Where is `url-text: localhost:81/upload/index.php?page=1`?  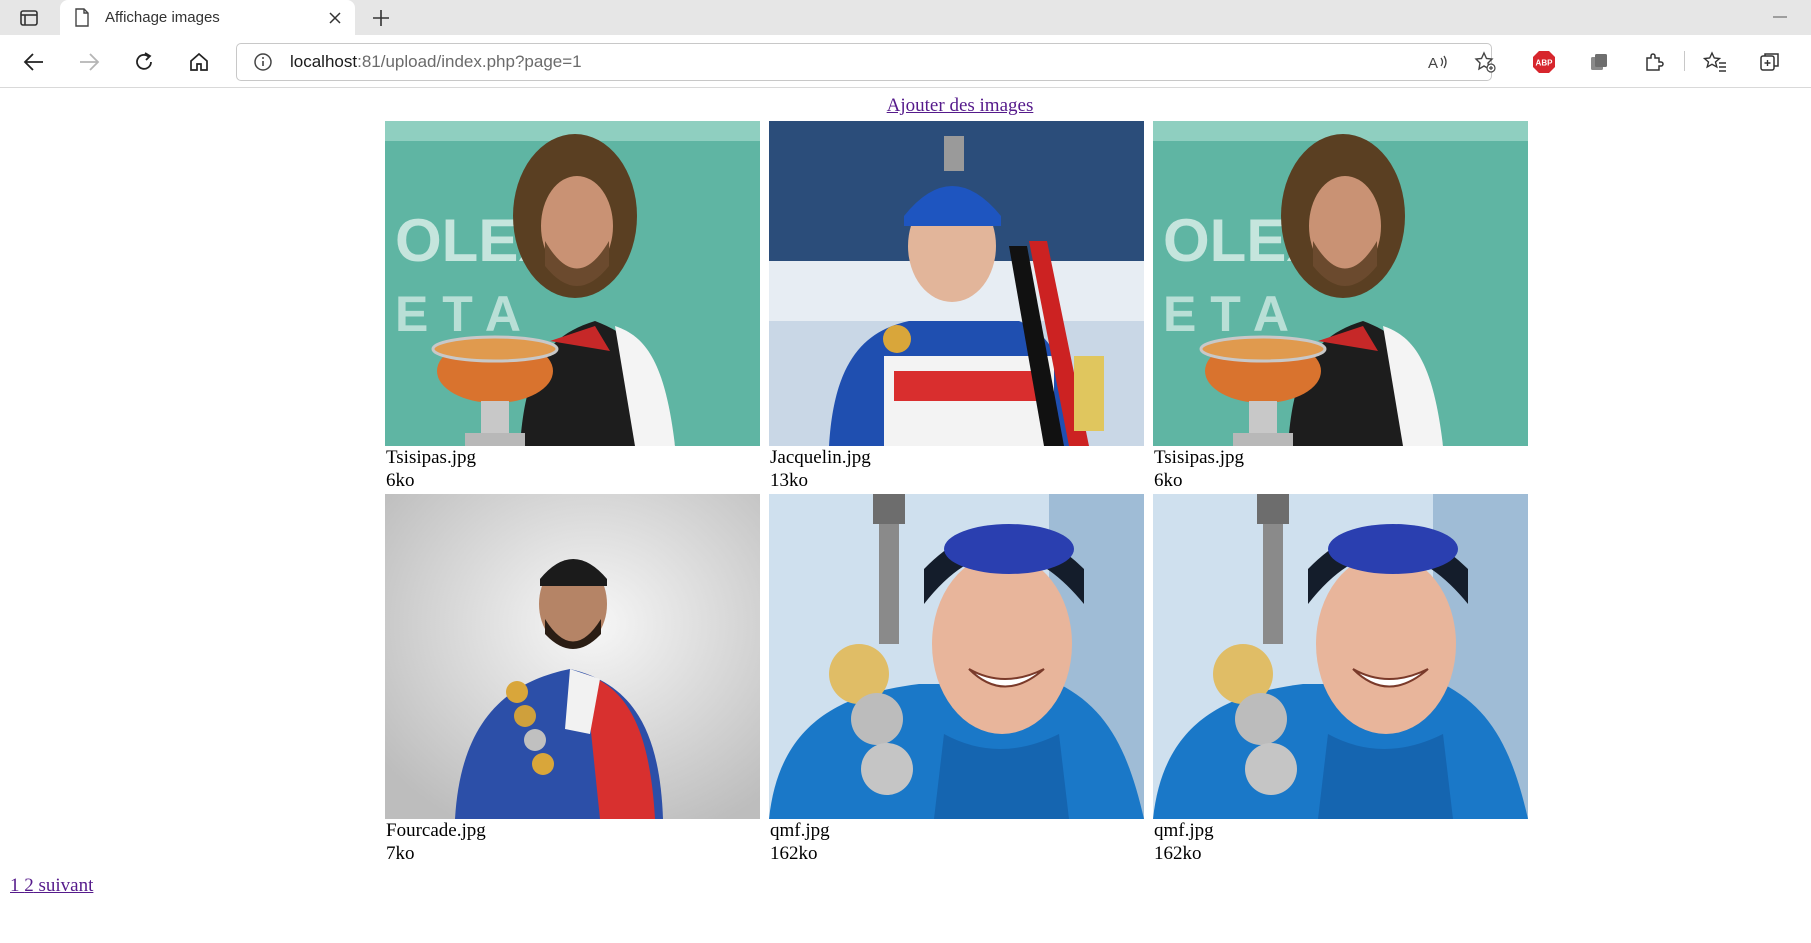
url-text: localhost:81/upload/index.php?page=1 is located at coordinates (436, 62).